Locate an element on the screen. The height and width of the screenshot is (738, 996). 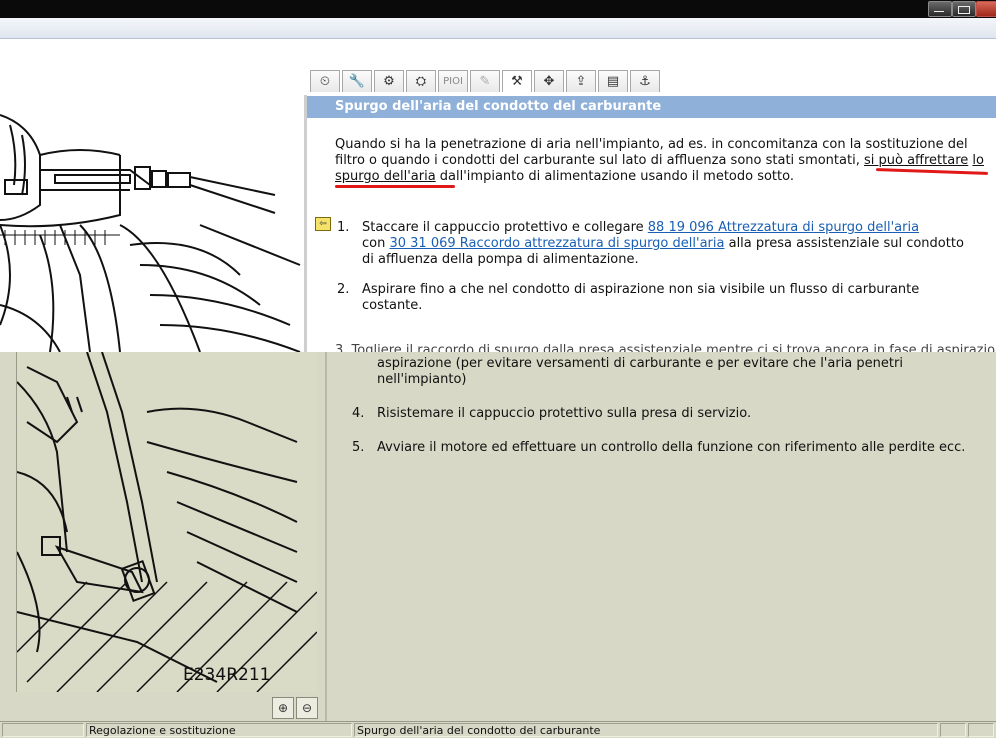
tab-pioi: PIOI is located at coordinates (453, 81).